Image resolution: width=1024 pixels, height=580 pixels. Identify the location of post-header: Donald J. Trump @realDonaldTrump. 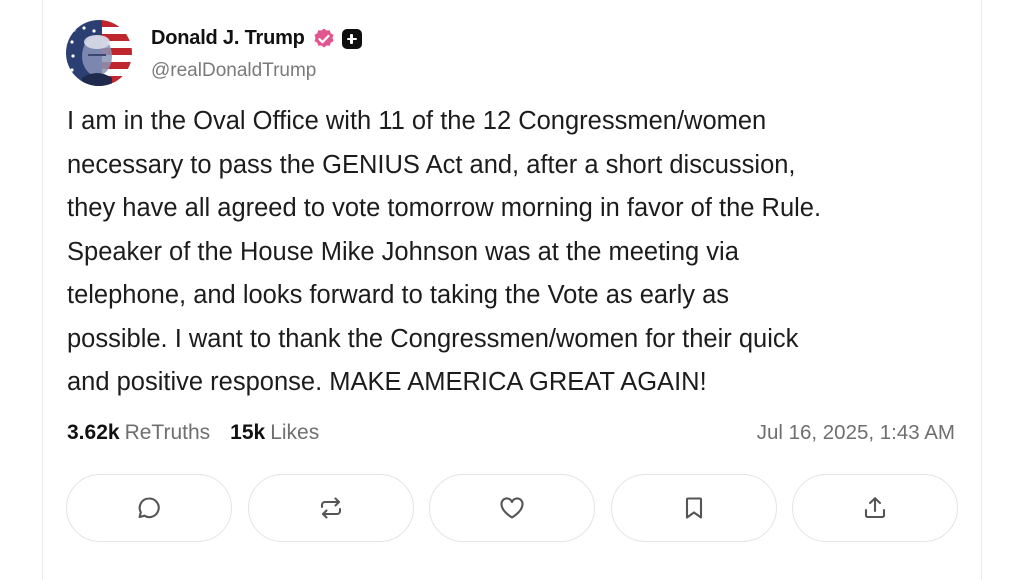
(214, 53).